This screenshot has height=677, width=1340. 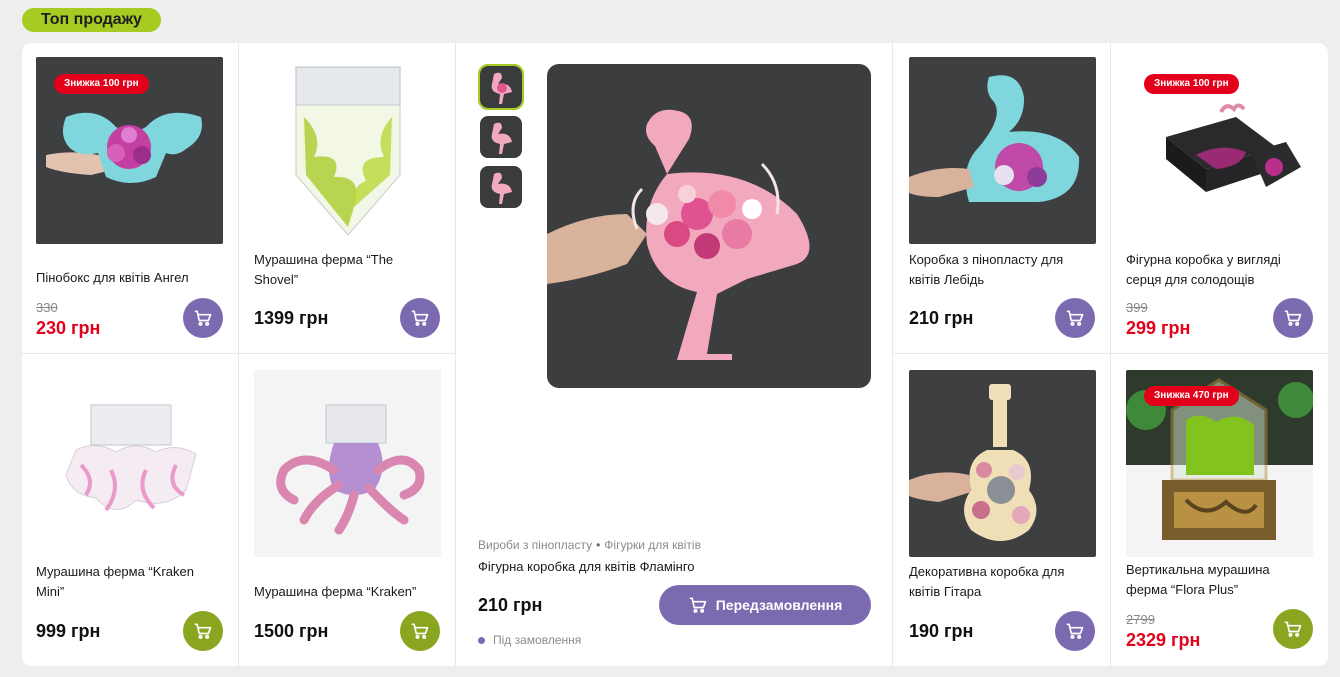 I want to click on product-price: 1500 грн, so click(x=291, y=631).